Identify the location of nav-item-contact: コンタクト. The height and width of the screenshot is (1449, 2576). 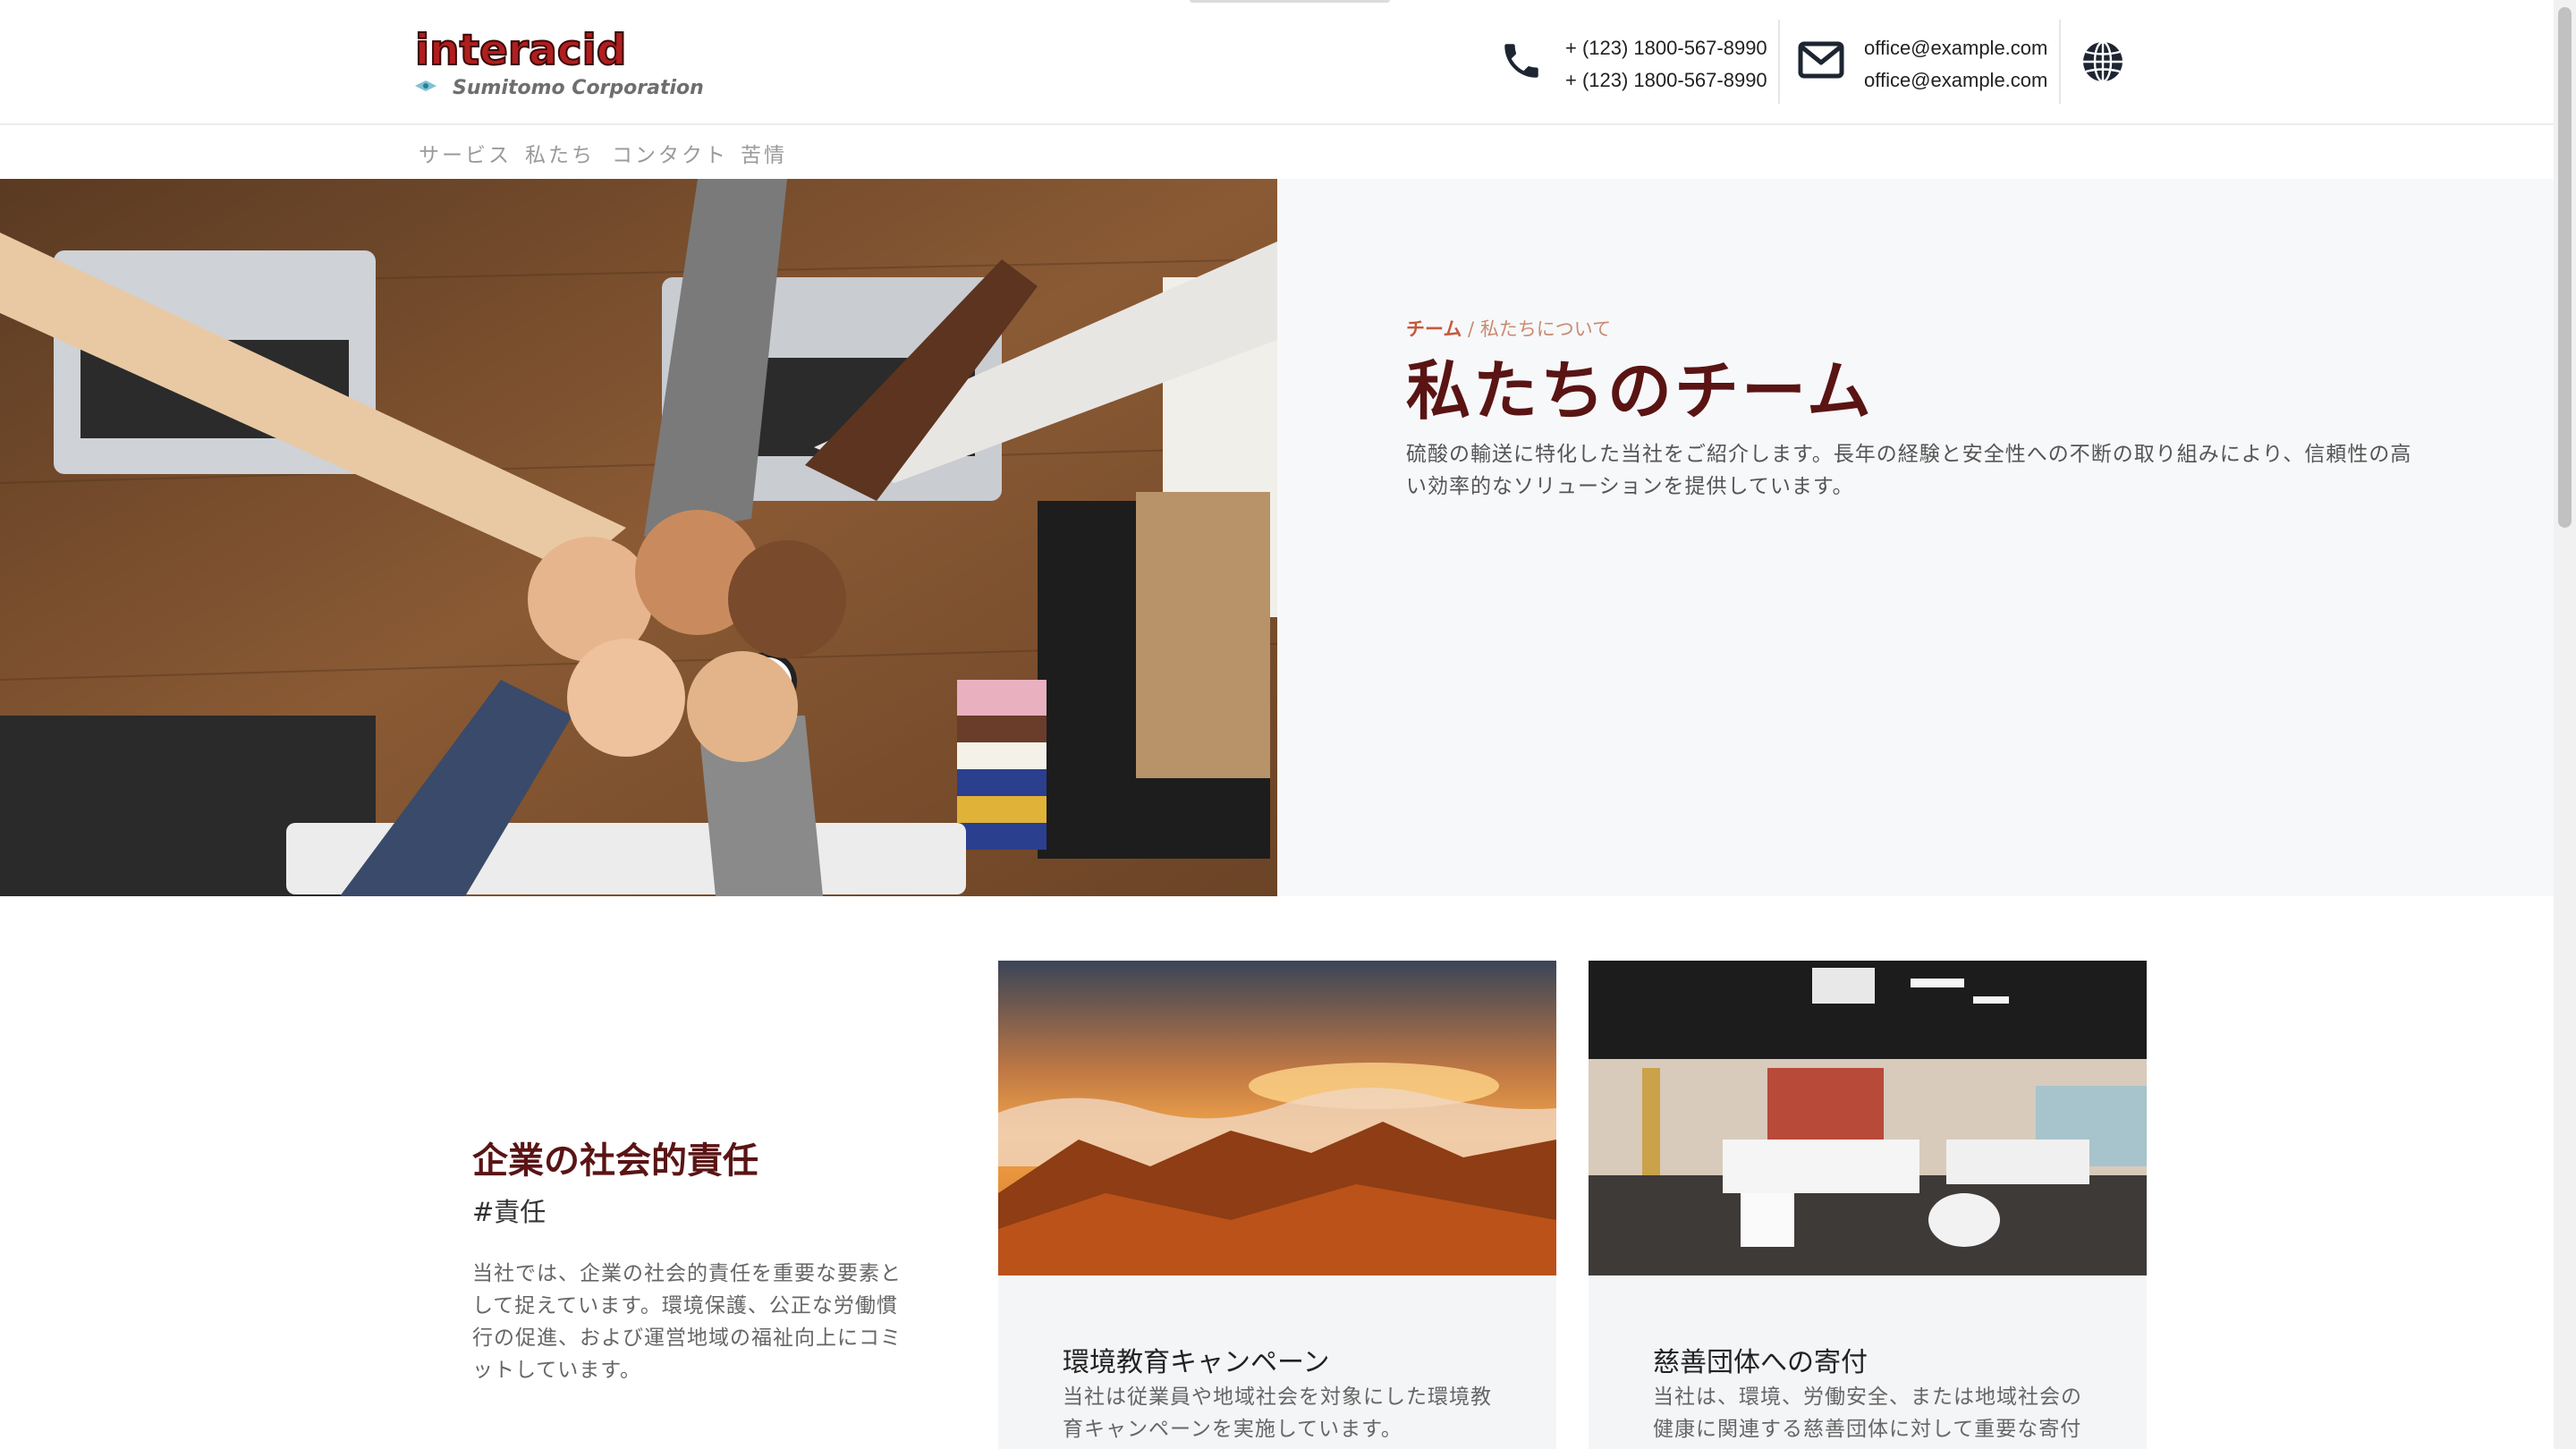
(670, 153).